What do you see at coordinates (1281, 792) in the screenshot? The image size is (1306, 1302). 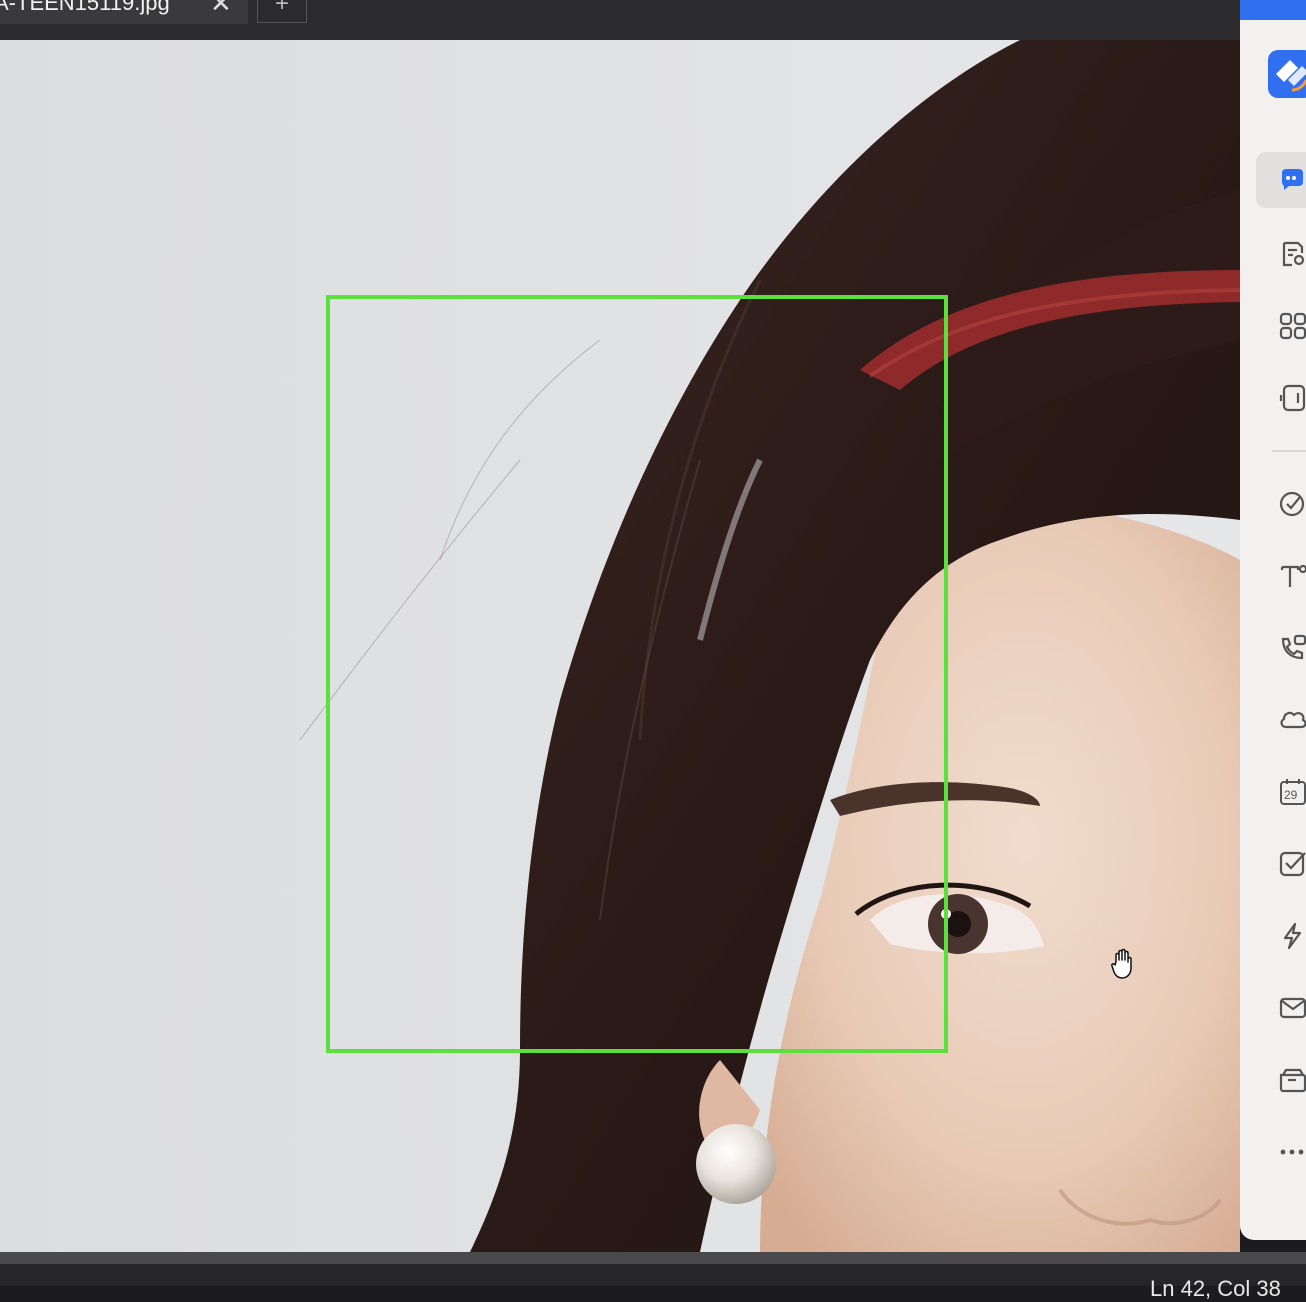 I see `calendar-icon: 29` at bounding box center [1281, 792].